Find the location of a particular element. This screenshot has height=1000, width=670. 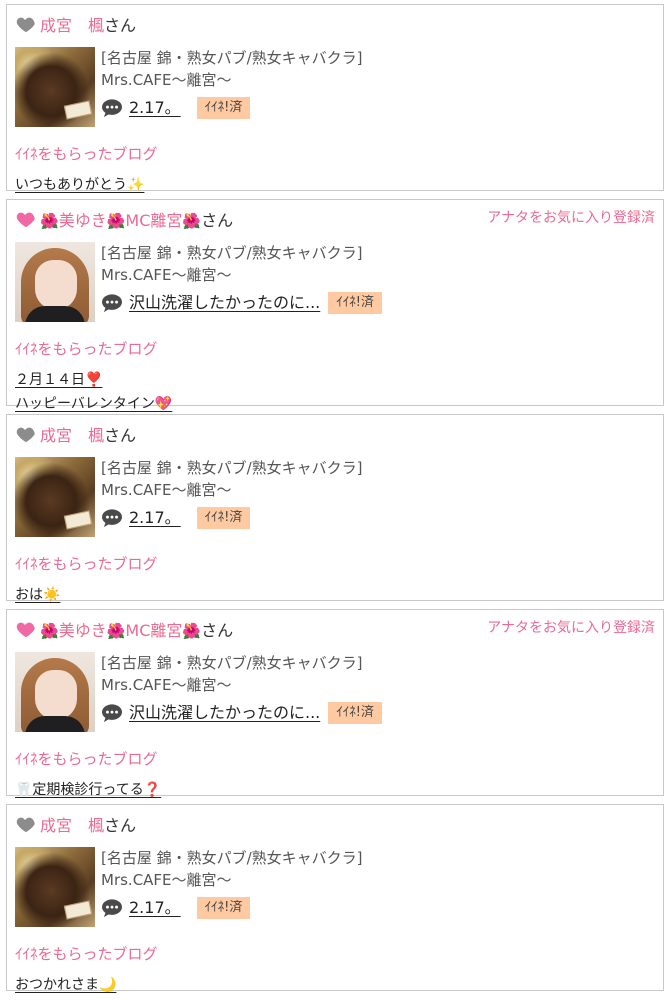

liked-blog-link: おつかれさま🌙 is located at coordinates (335, 984).